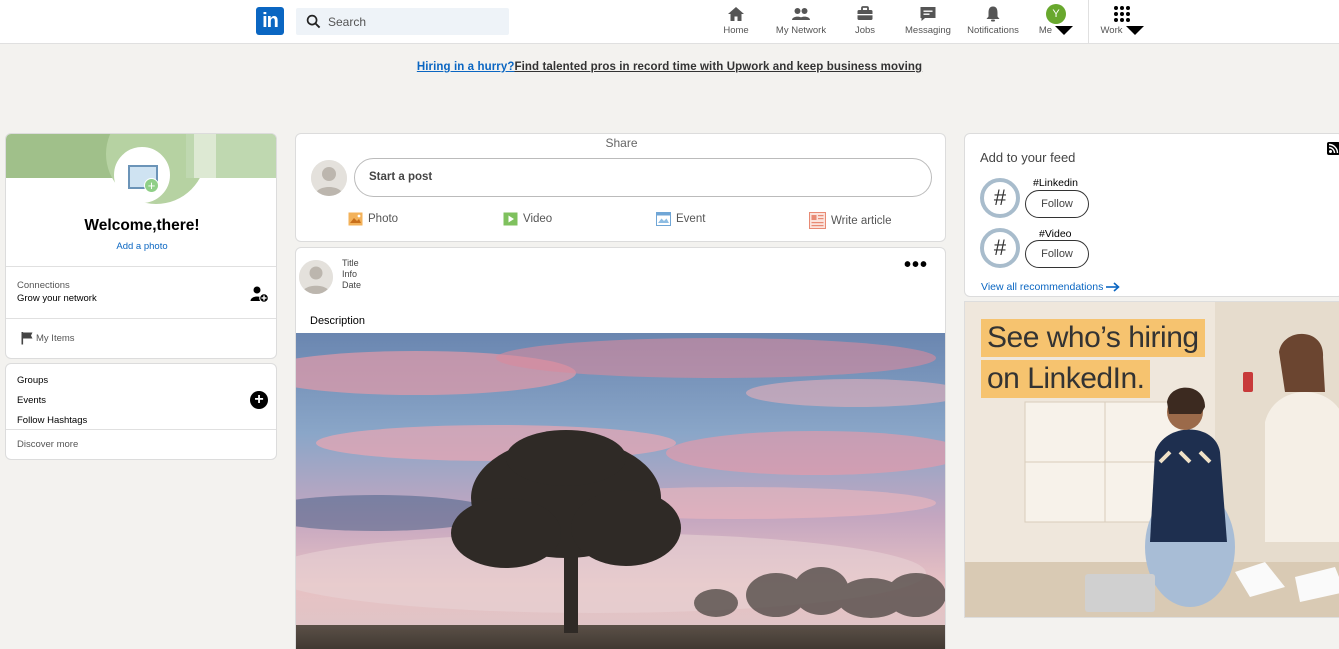 This screenshot has width=1339, height=649. What do you see at coordinates (801, 14) in the screenshot?
I see `network-icon` at bounding box center [801, 14].